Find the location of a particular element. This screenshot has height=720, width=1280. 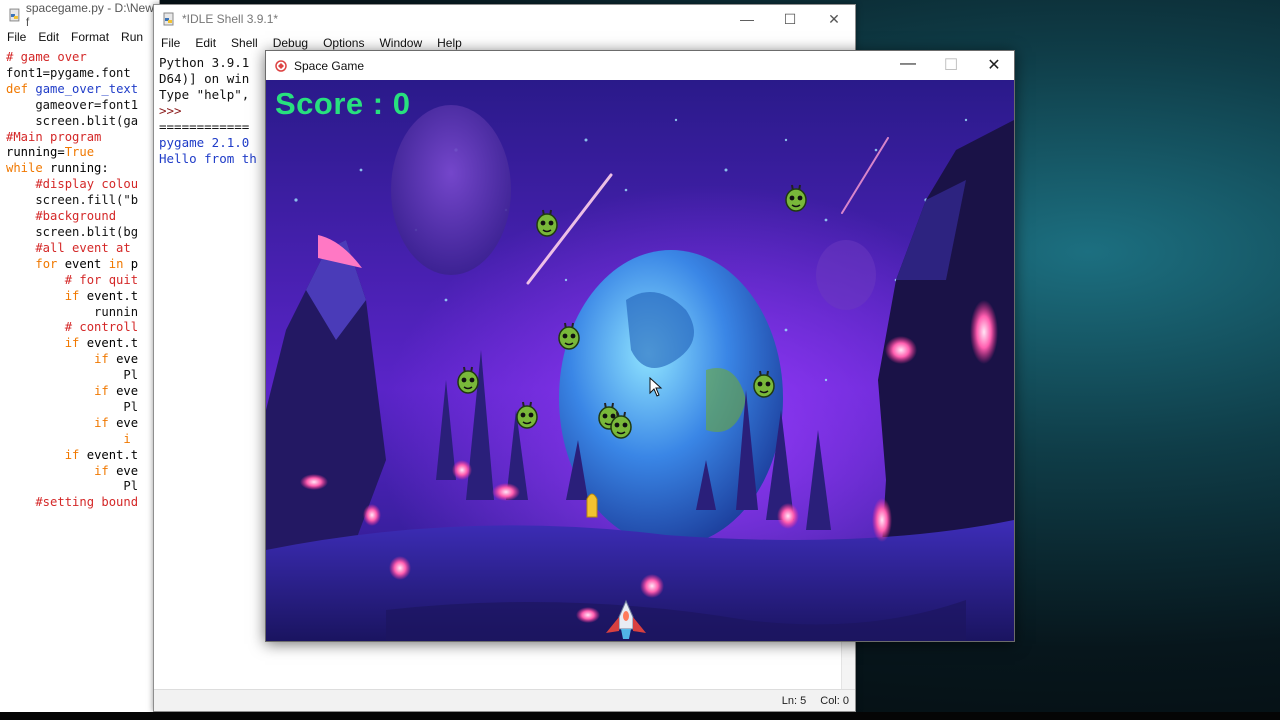

code-line: running=True is located at coordinates (50, 152).